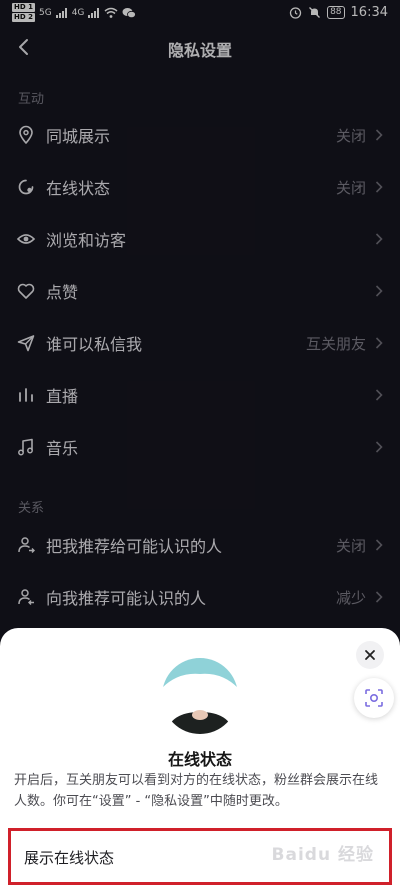  I want to click on sheet-title: 在线状态, so click(199, 759).